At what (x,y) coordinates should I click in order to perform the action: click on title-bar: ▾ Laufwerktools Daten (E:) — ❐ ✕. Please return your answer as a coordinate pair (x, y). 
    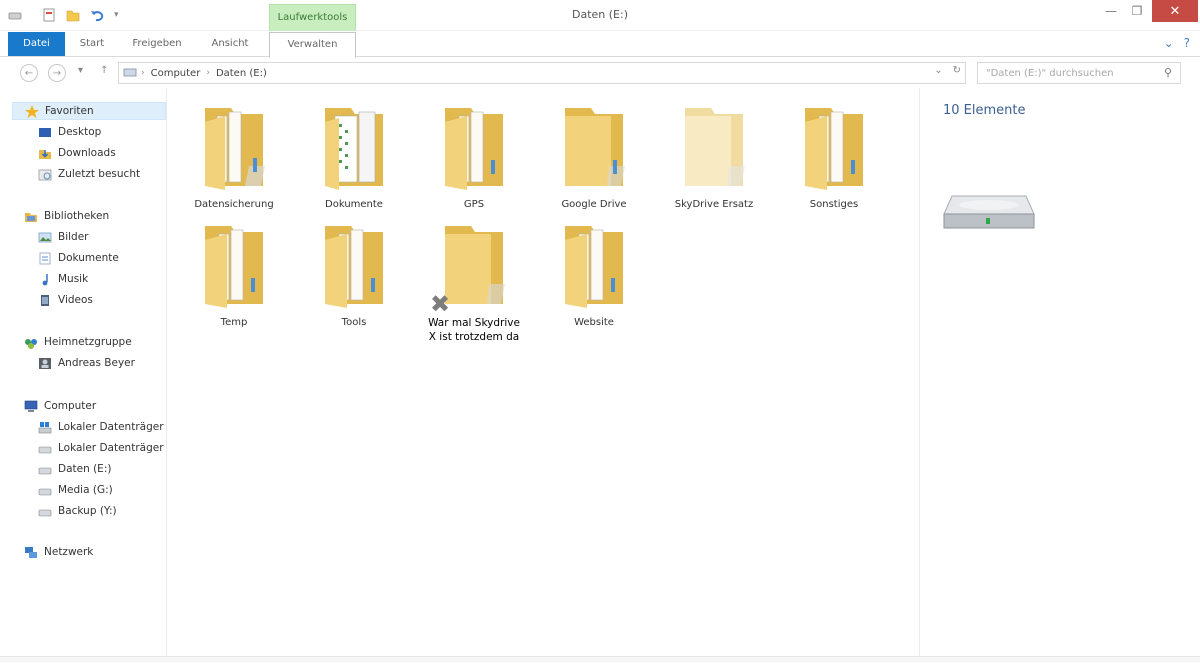
    Looking at the image, I should click on (600, 15).